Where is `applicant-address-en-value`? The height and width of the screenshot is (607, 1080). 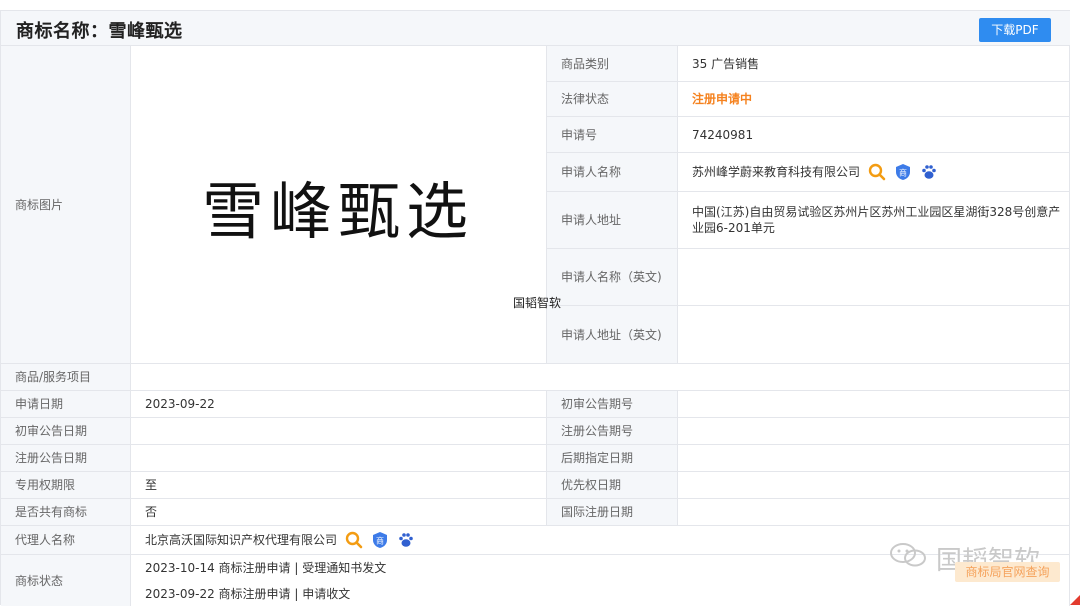
applicant-address-en-value is located at coordinates (874, 335).